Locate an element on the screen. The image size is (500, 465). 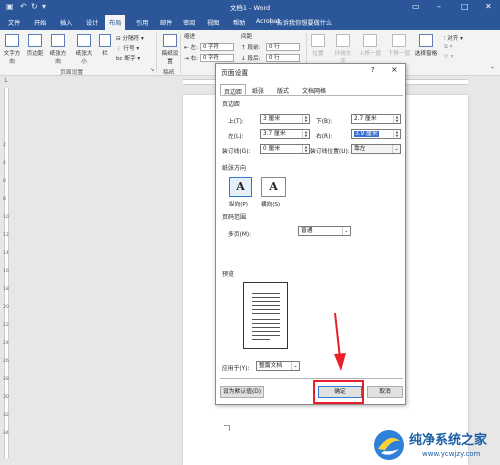
tab-layout-dialog: 版式 is located at coordinates (283, 89).